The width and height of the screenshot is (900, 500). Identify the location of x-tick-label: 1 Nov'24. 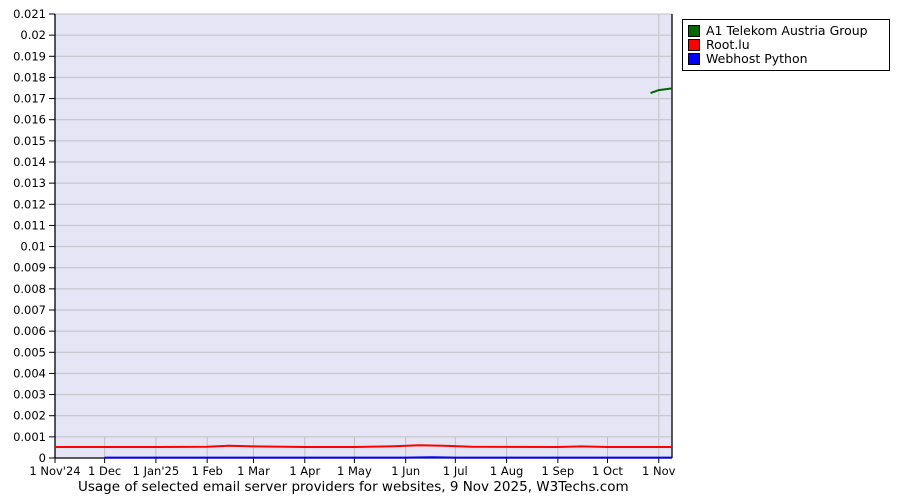
(54, 471).